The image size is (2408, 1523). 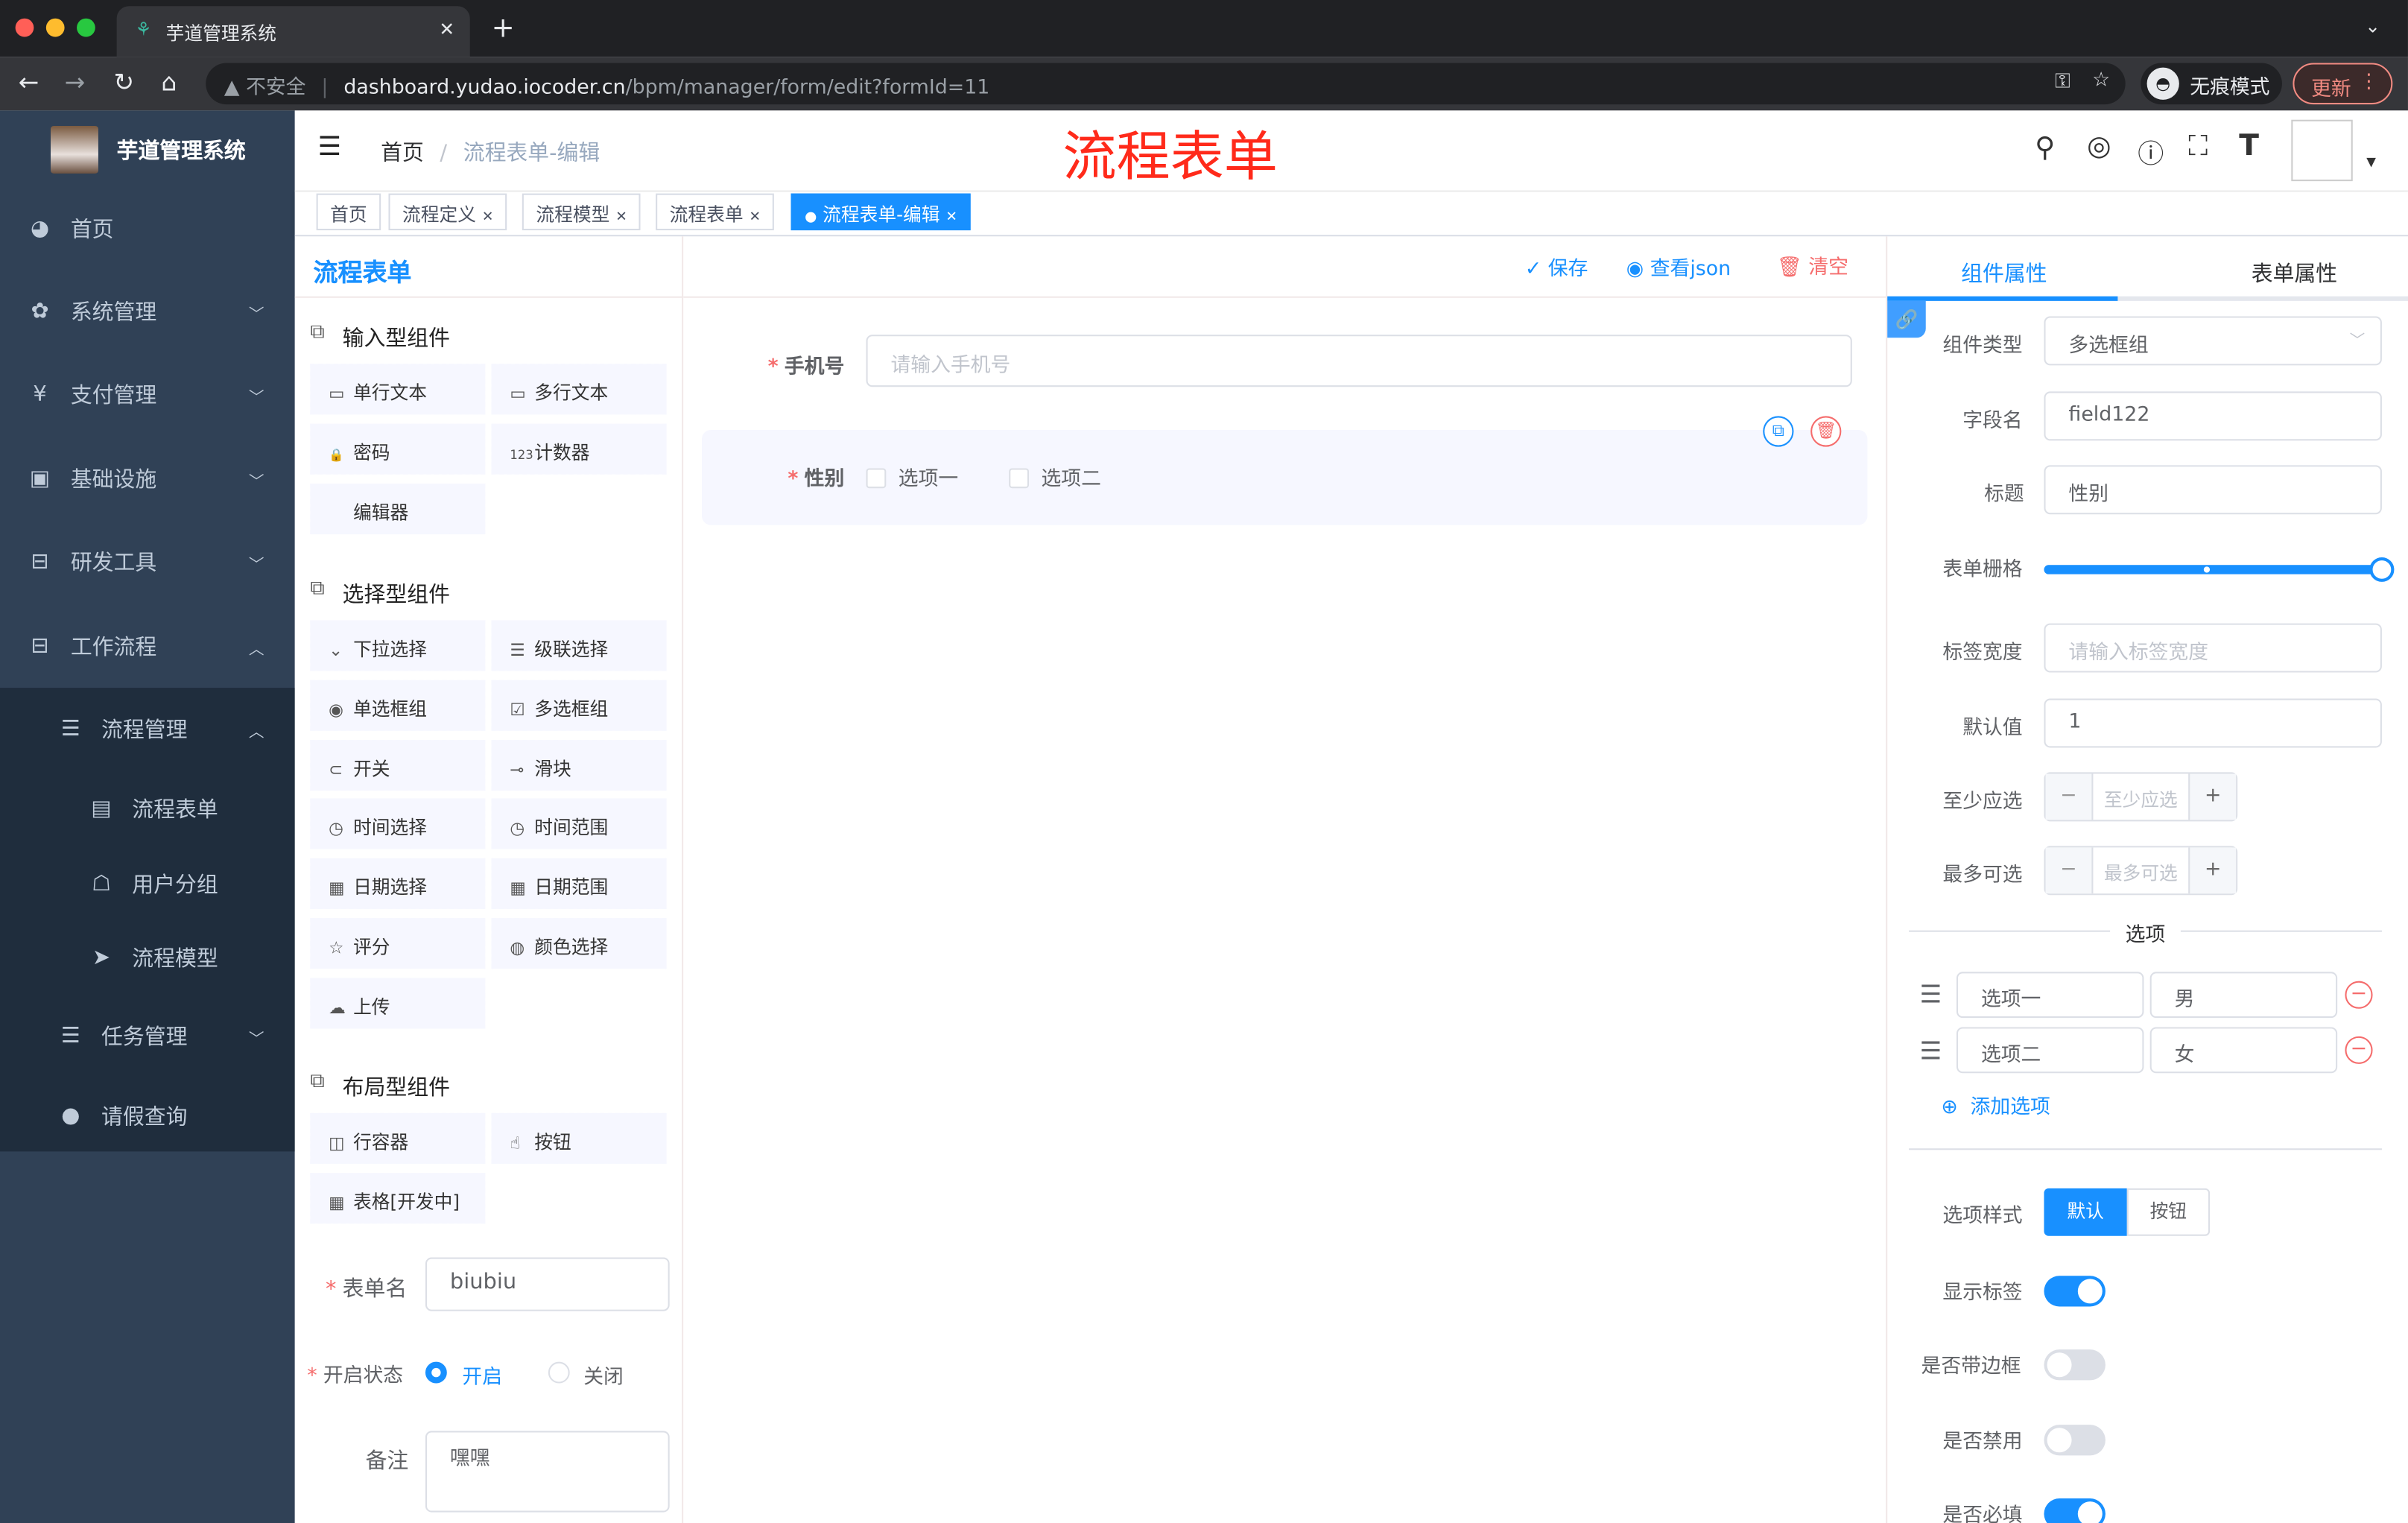 What do you see at coordinates (1678, 267) in the screenshot?
I see `view-json-button: ◉ 查看json` at bounding box center [1678, 267].